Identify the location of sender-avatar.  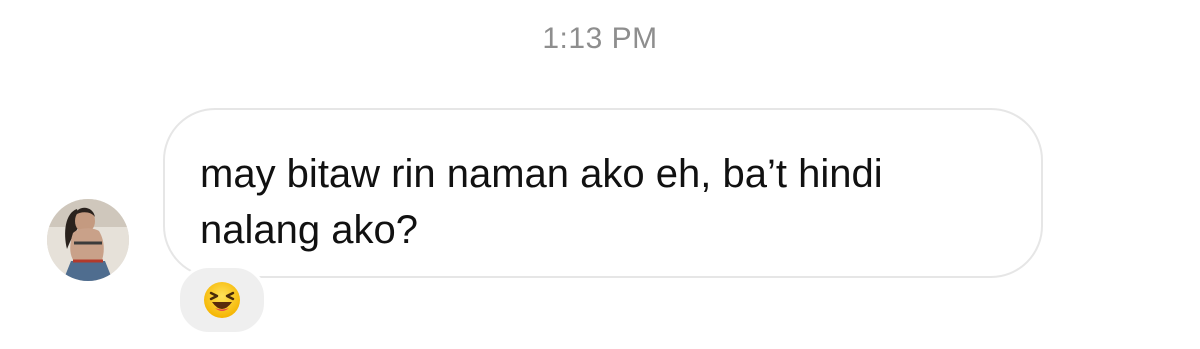
(88, 240).